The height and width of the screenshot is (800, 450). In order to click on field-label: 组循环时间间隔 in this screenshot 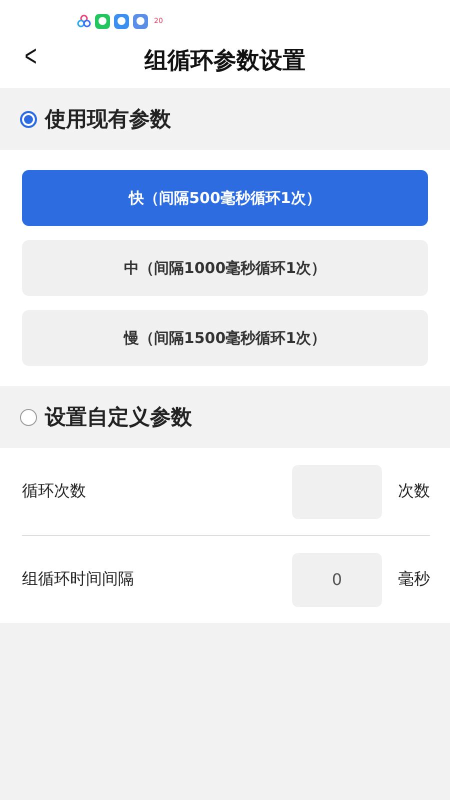, I will do `click(78, 579)`.